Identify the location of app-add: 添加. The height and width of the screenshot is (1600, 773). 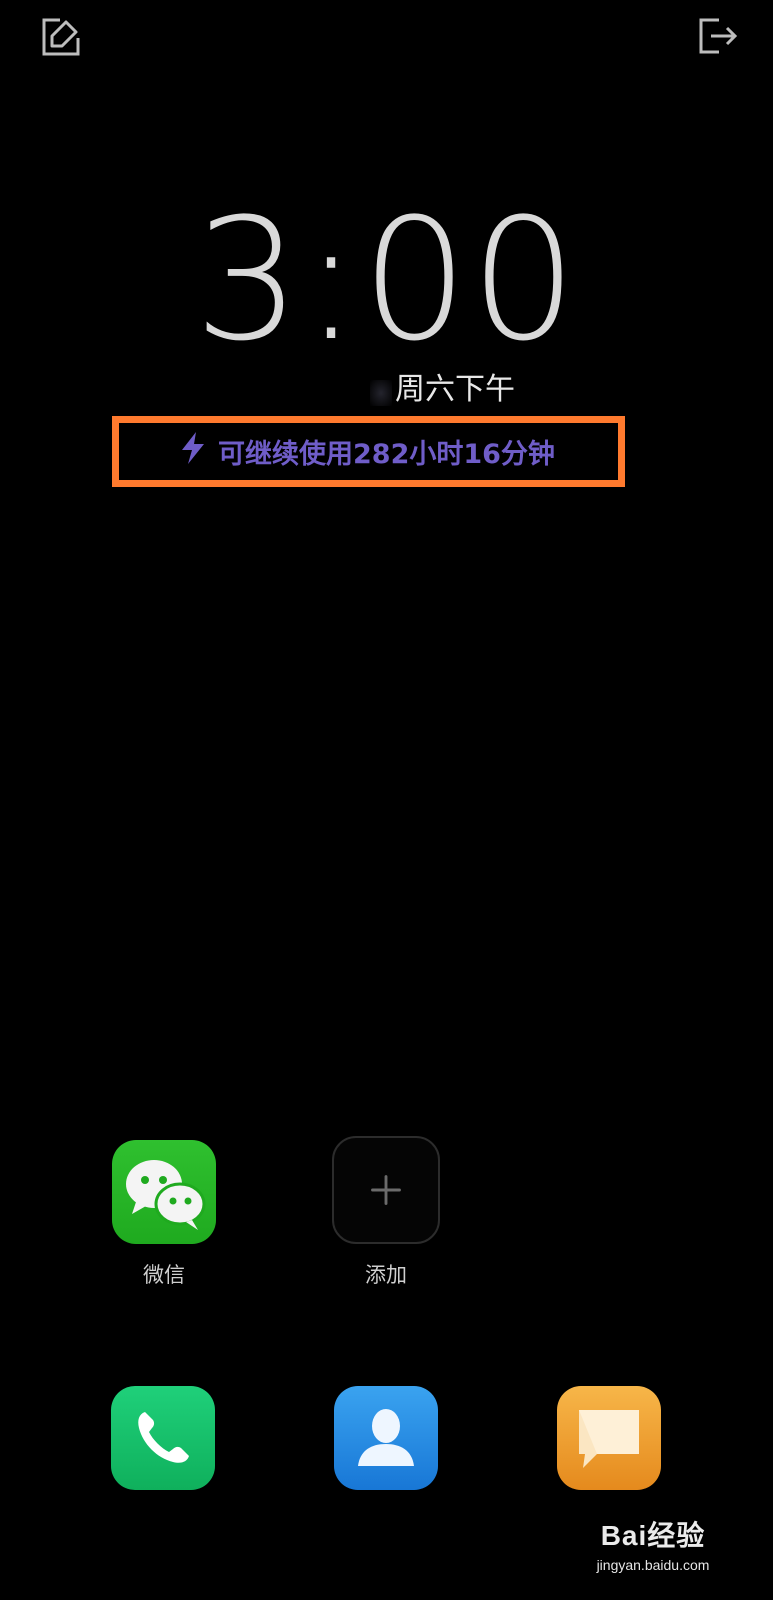
(386, 1212).